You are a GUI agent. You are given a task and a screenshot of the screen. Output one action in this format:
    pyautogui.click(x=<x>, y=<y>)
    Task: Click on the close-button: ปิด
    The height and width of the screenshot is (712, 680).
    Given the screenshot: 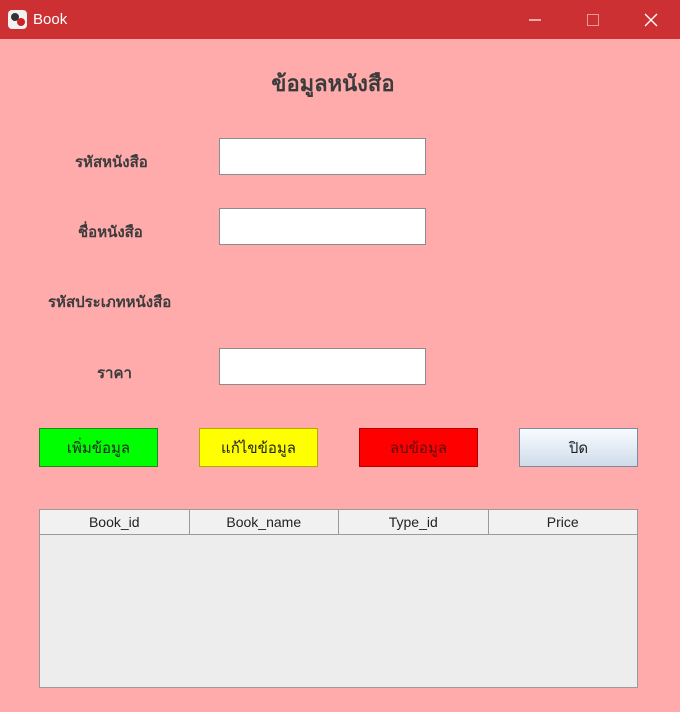 What is the action you would take?
    pyautogui.click(x=578, y=447)
    